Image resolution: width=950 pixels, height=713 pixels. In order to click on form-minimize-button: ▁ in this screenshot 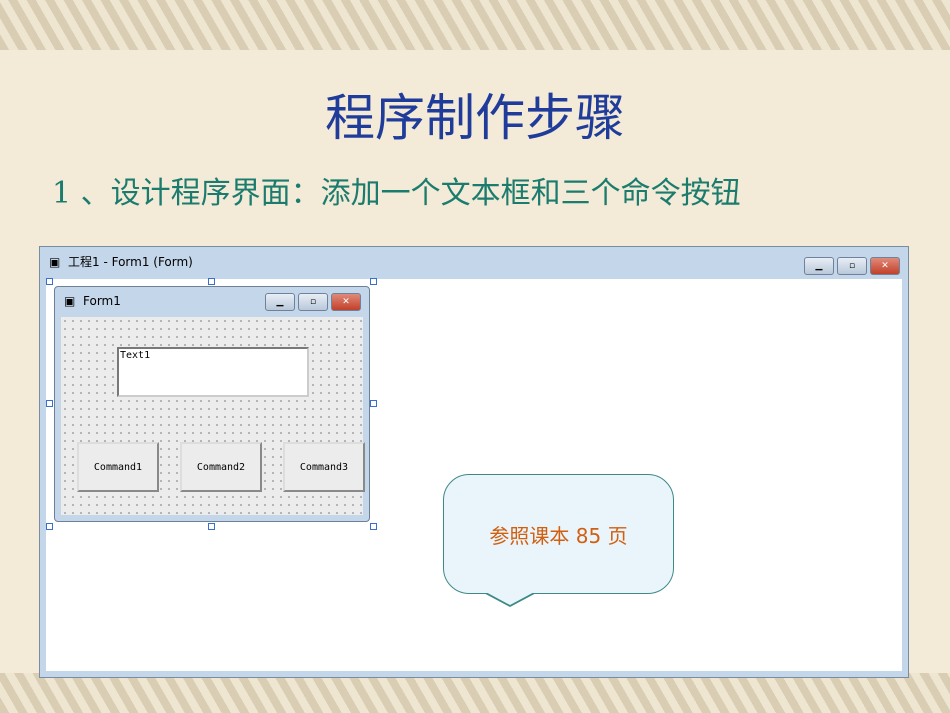, I will do `click(280, 302)`.